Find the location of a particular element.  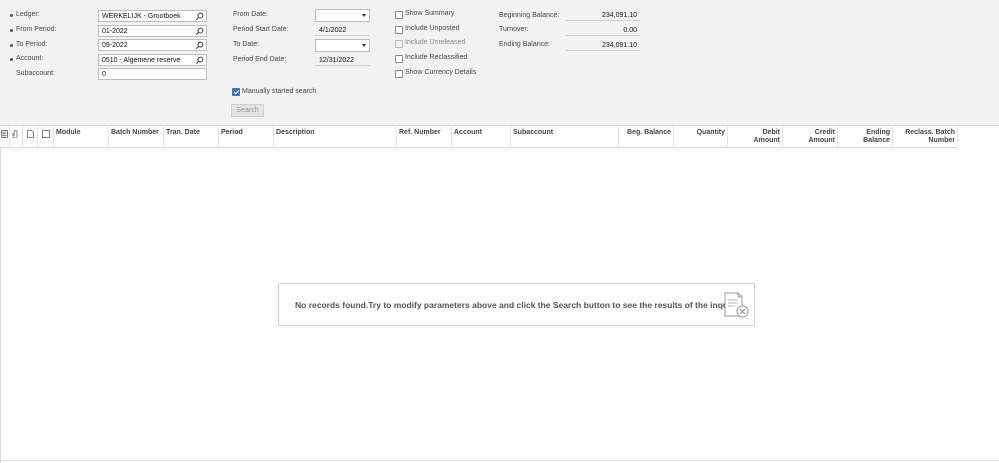

column-description: Description is located at coordinates (335, 137).